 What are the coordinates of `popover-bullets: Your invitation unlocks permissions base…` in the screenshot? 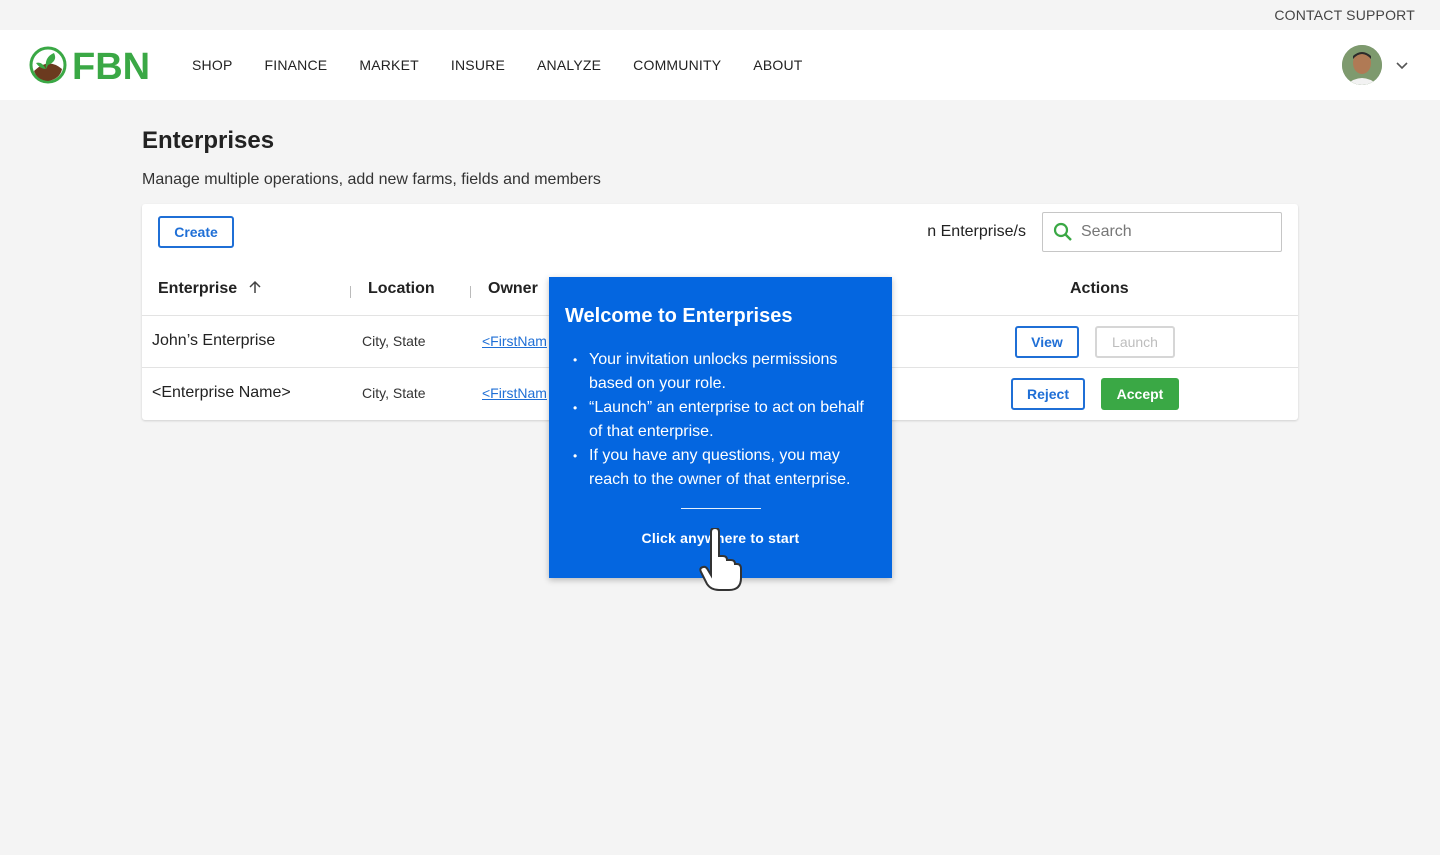 It's located at (720, 420).